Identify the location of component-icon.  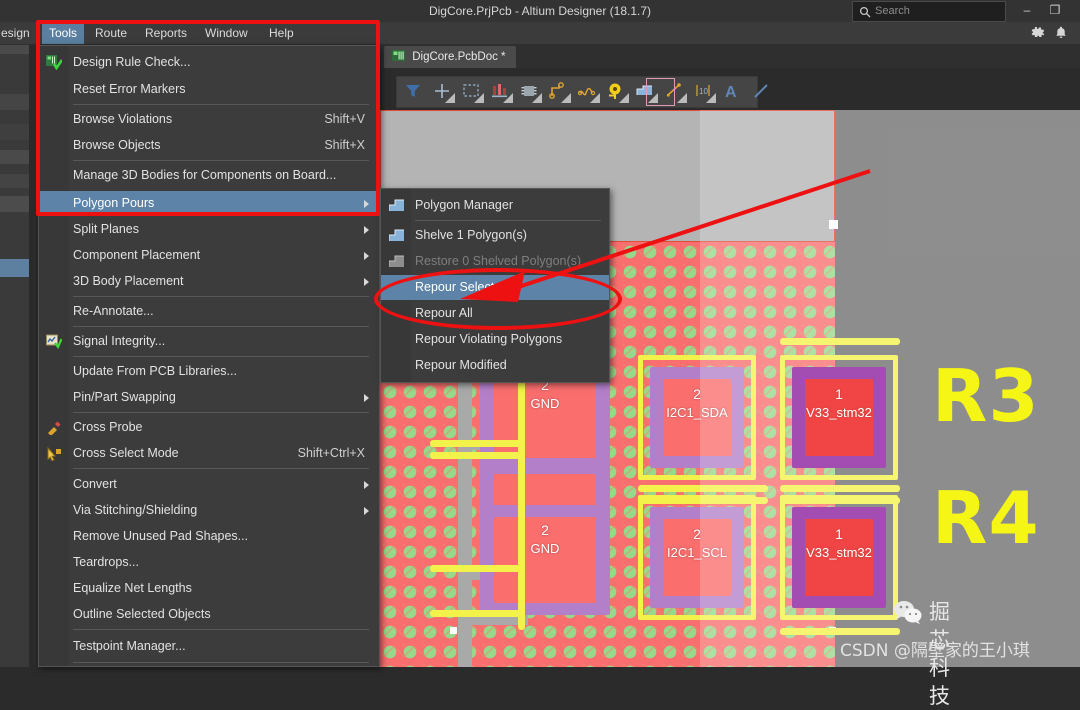
(500, 91).